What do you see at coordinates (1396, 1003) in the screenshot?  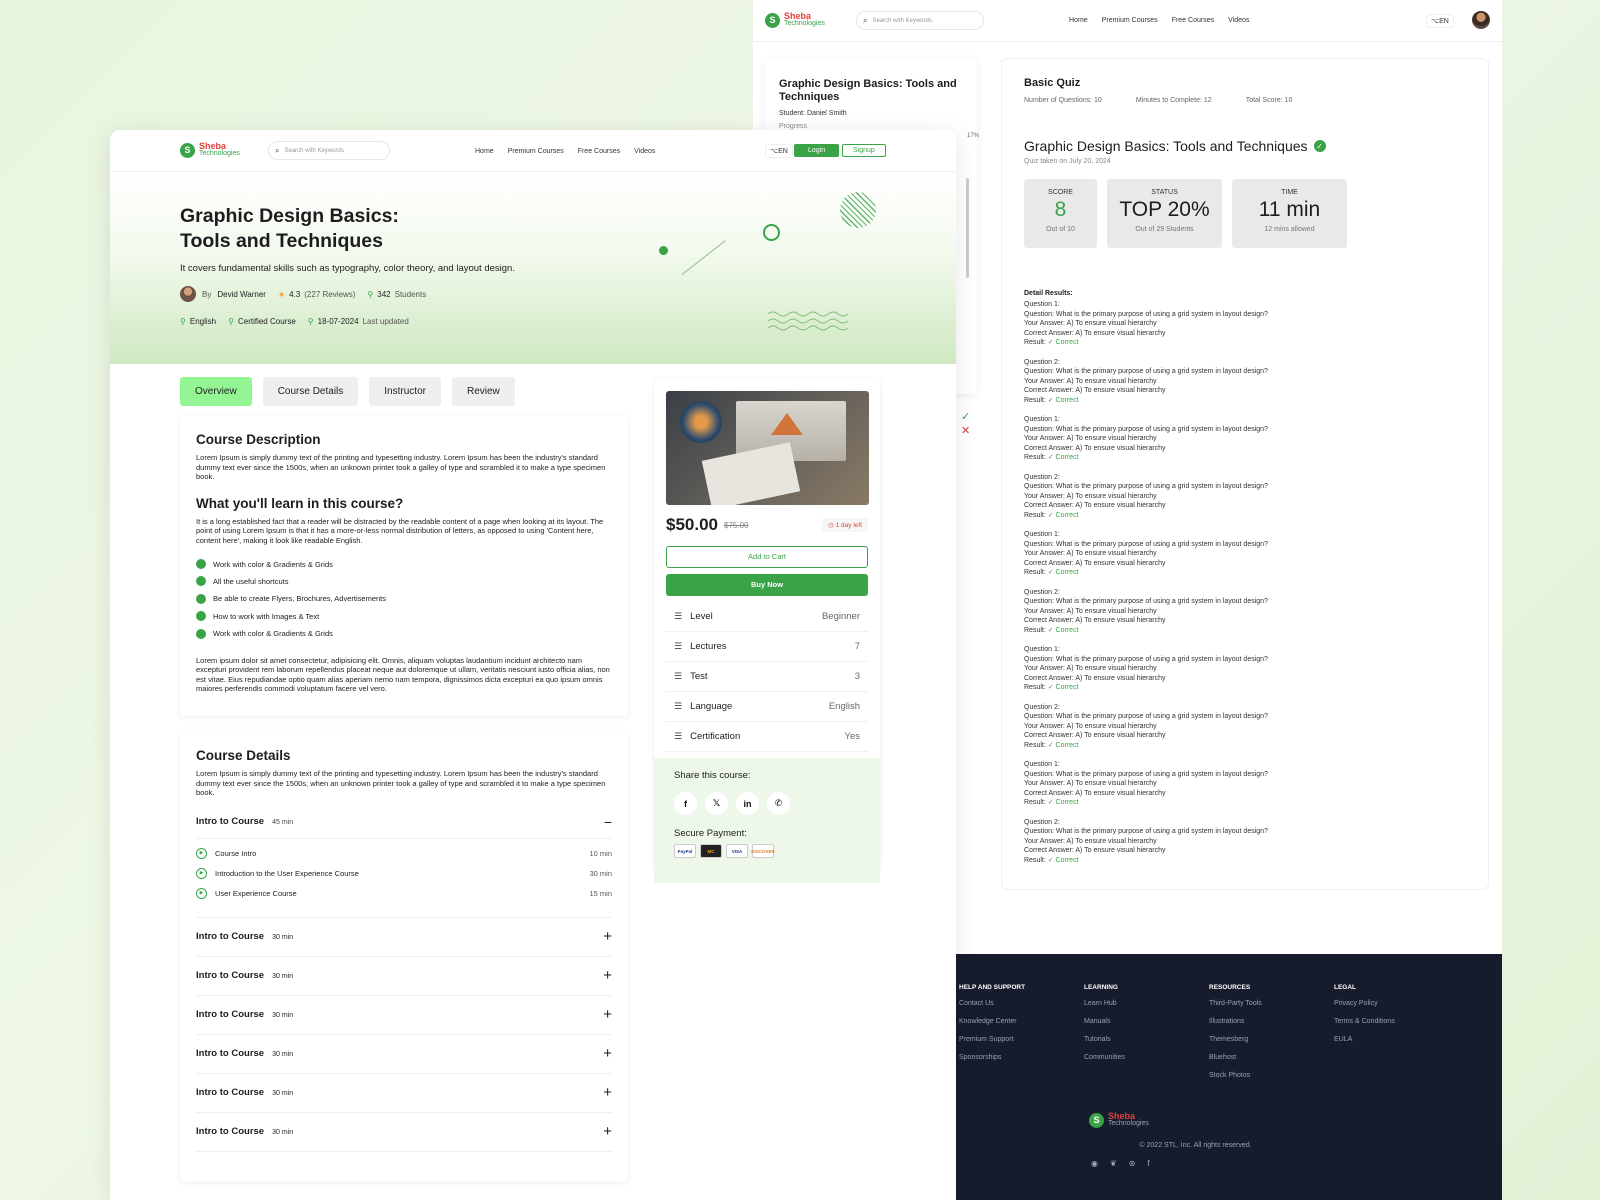 I see `footer-link: Privacy Policy` at bounding box center [1396, 1003].